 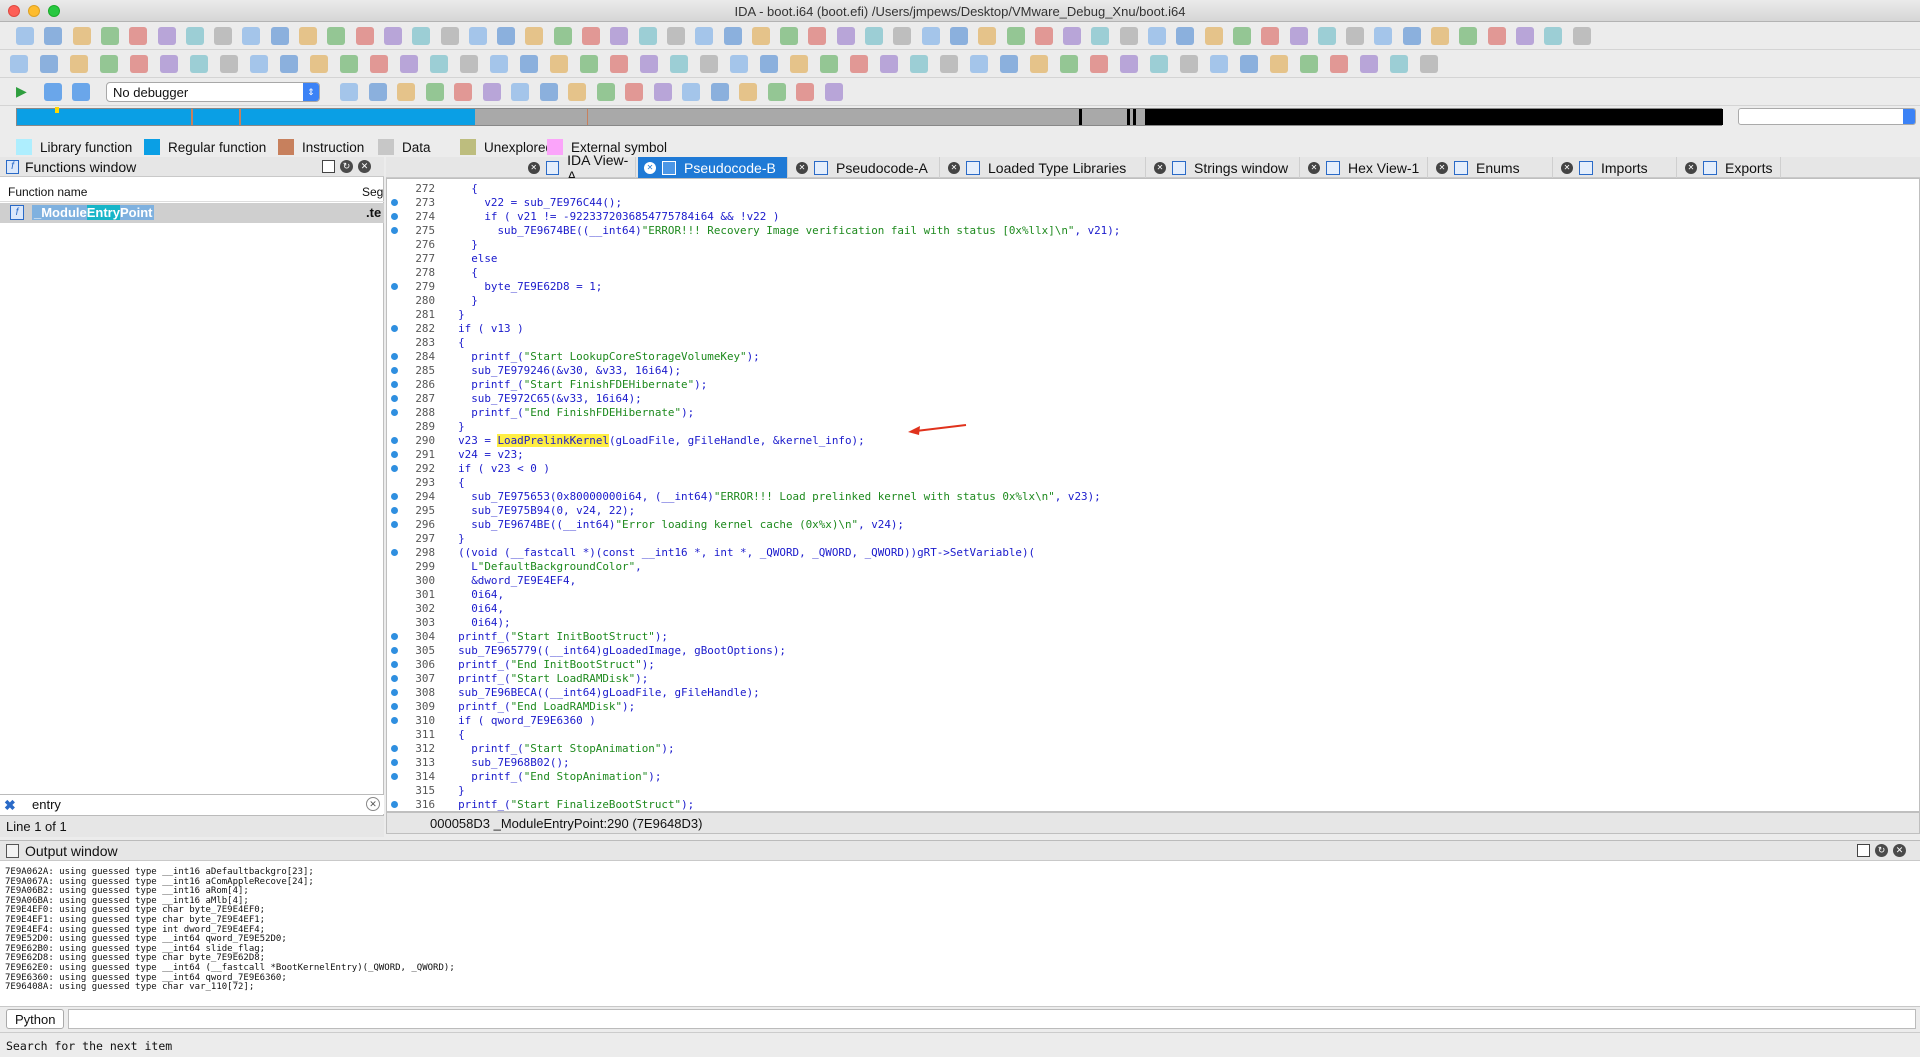 What do you see at coordinates (1152, 399) in the screenshot?
I see `code-line: 287 sub_7E972C65(&v33, 16i64);` at bounding box center [1152, 399].